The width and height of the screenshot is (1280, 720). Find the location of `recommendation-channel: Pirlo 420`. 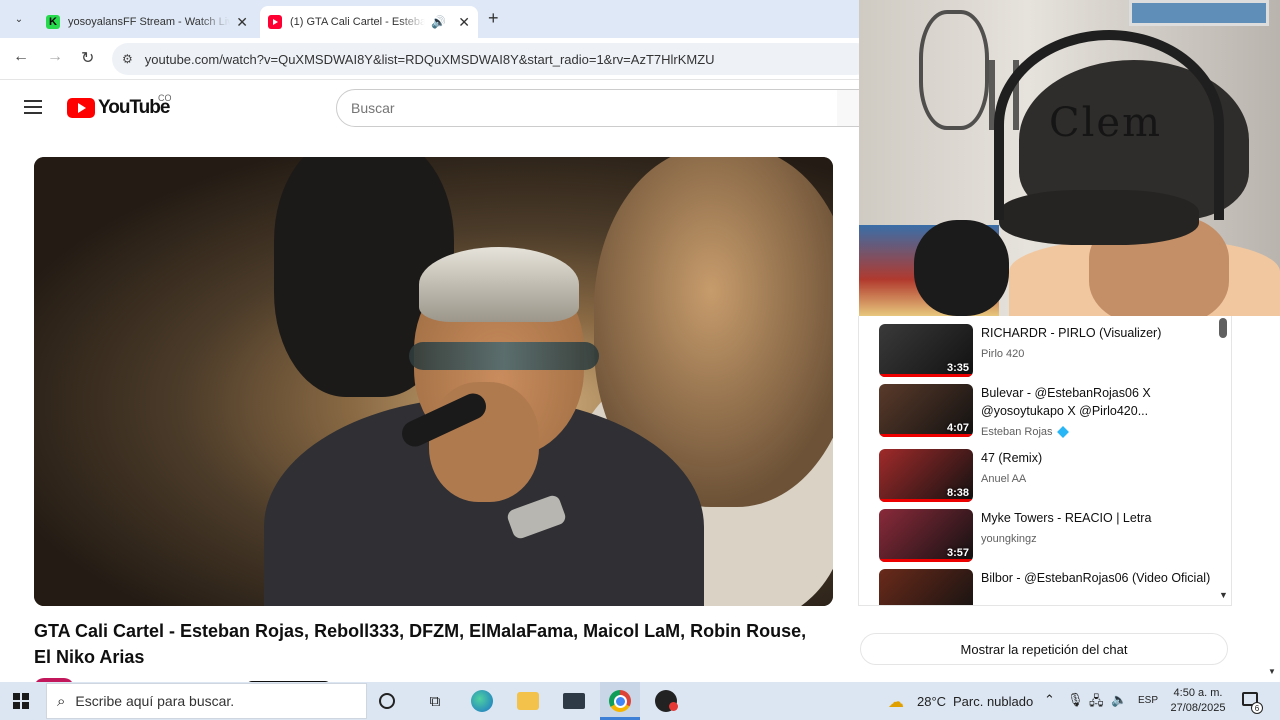

recommendation-channel: Pirlo 420 is located at coordinates (1002, 354).